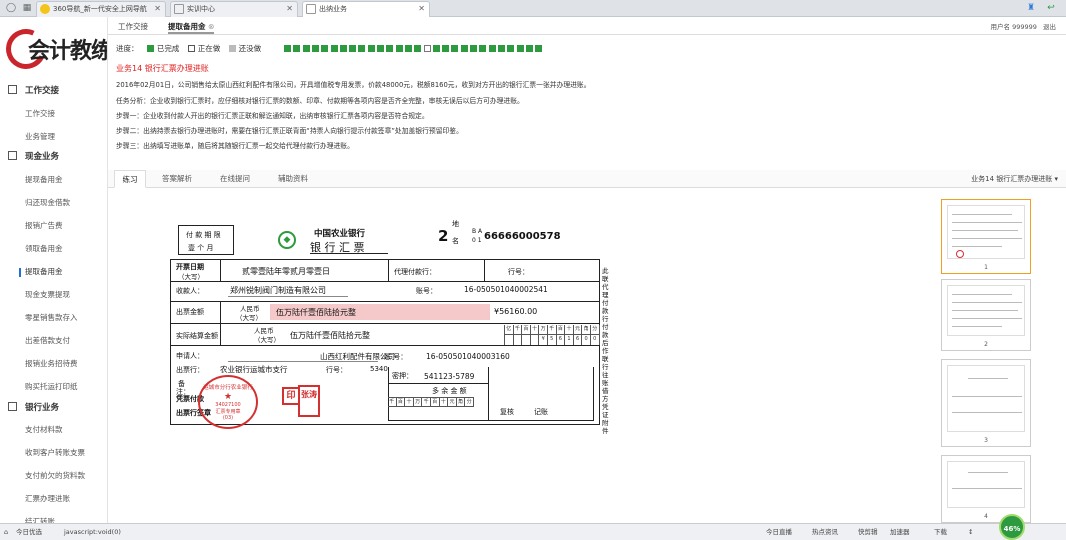  I want to click on balance-header-grid: 千百十万千百十元角分, so click(431, 402).